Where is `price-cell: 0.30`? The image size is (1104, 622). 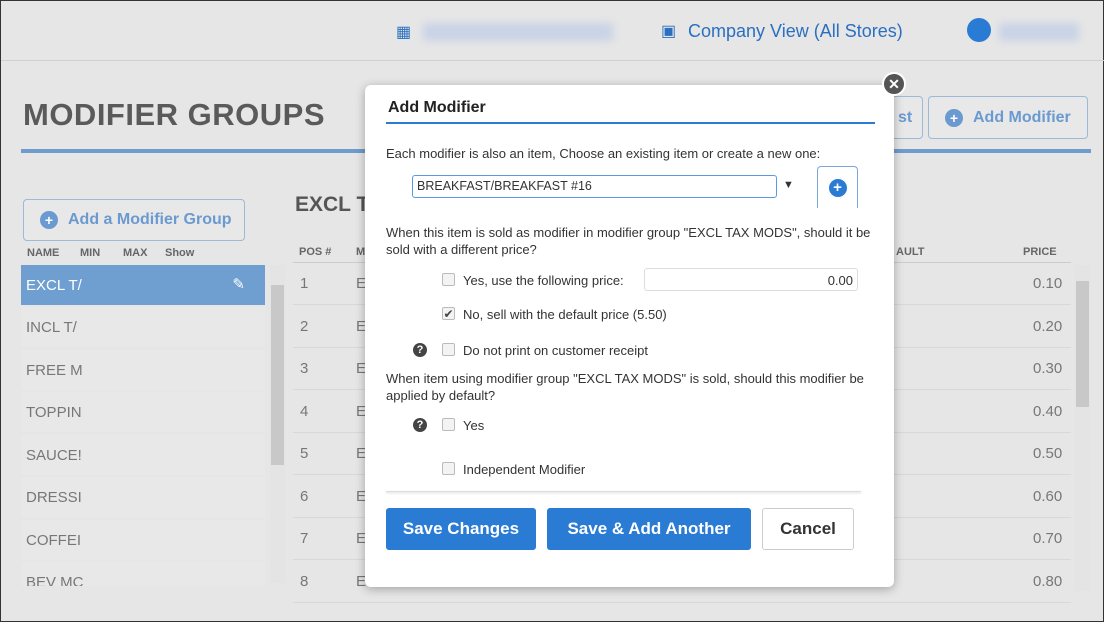
price-cell: 0.30 is located at coordinates (1048, 368).